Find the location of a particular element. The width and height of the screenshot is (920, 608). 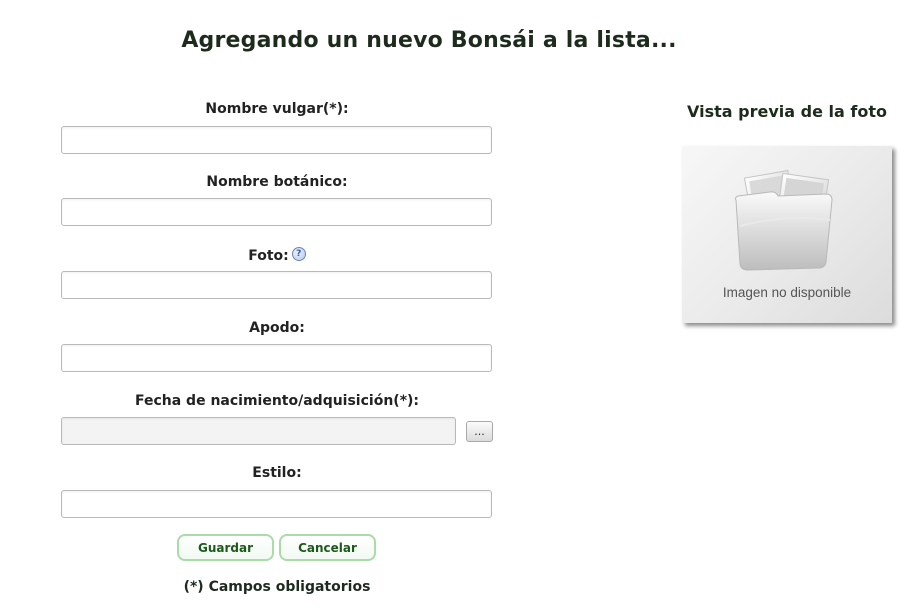

required-fields-note: (*) Campos obligatorios is located at coordinates (277, 587).